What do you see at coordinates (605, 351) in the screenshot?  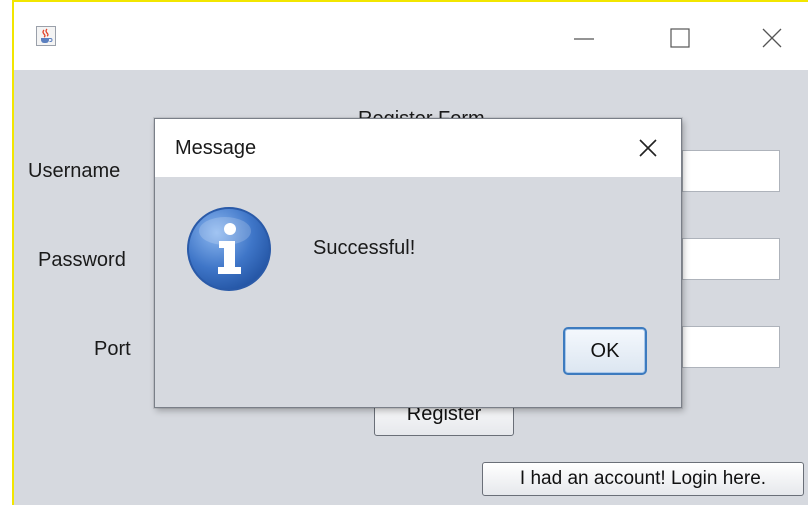 I see `ok-button: OK` at bounding box center [605, 351].